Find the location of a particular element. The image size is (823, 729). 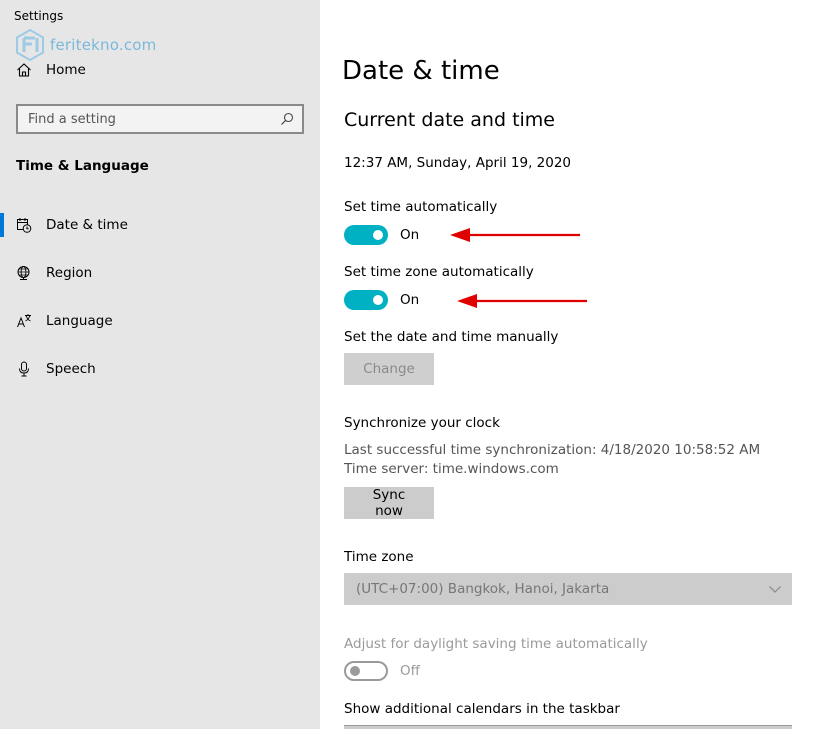

sidebar-nav: Date & time Region Language Speech is located at coordinates (160, 297).